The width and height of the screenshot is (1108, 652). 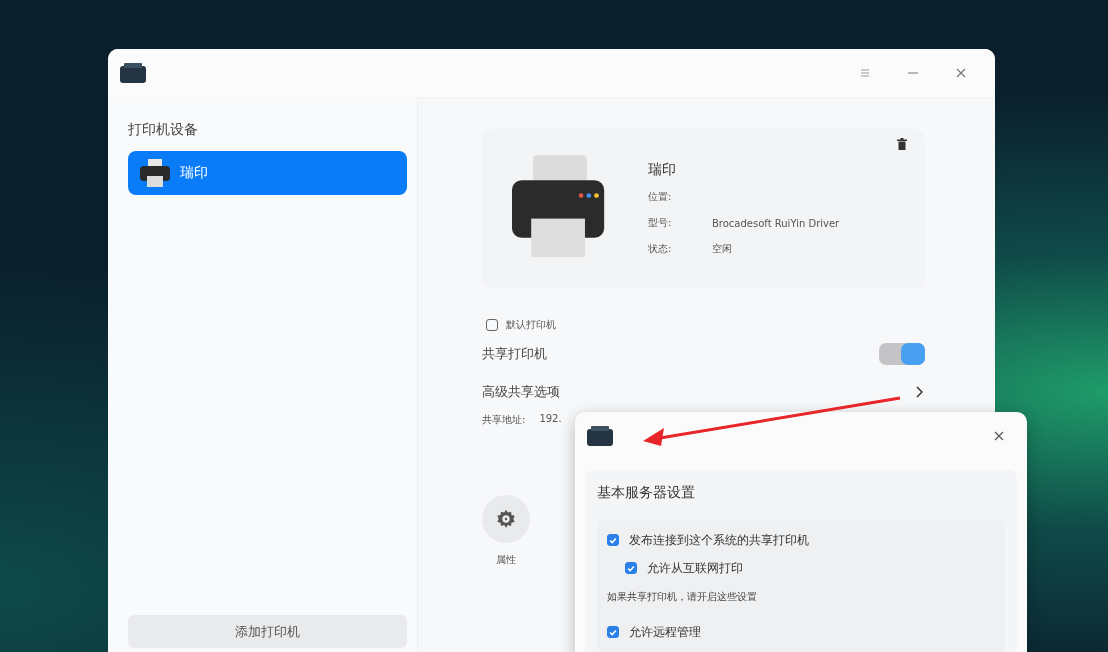 What do you see at coordinates (646, 493) in the screenshot?
I see `section-title: 基本服务器设置` at bounding box center [646, 493].